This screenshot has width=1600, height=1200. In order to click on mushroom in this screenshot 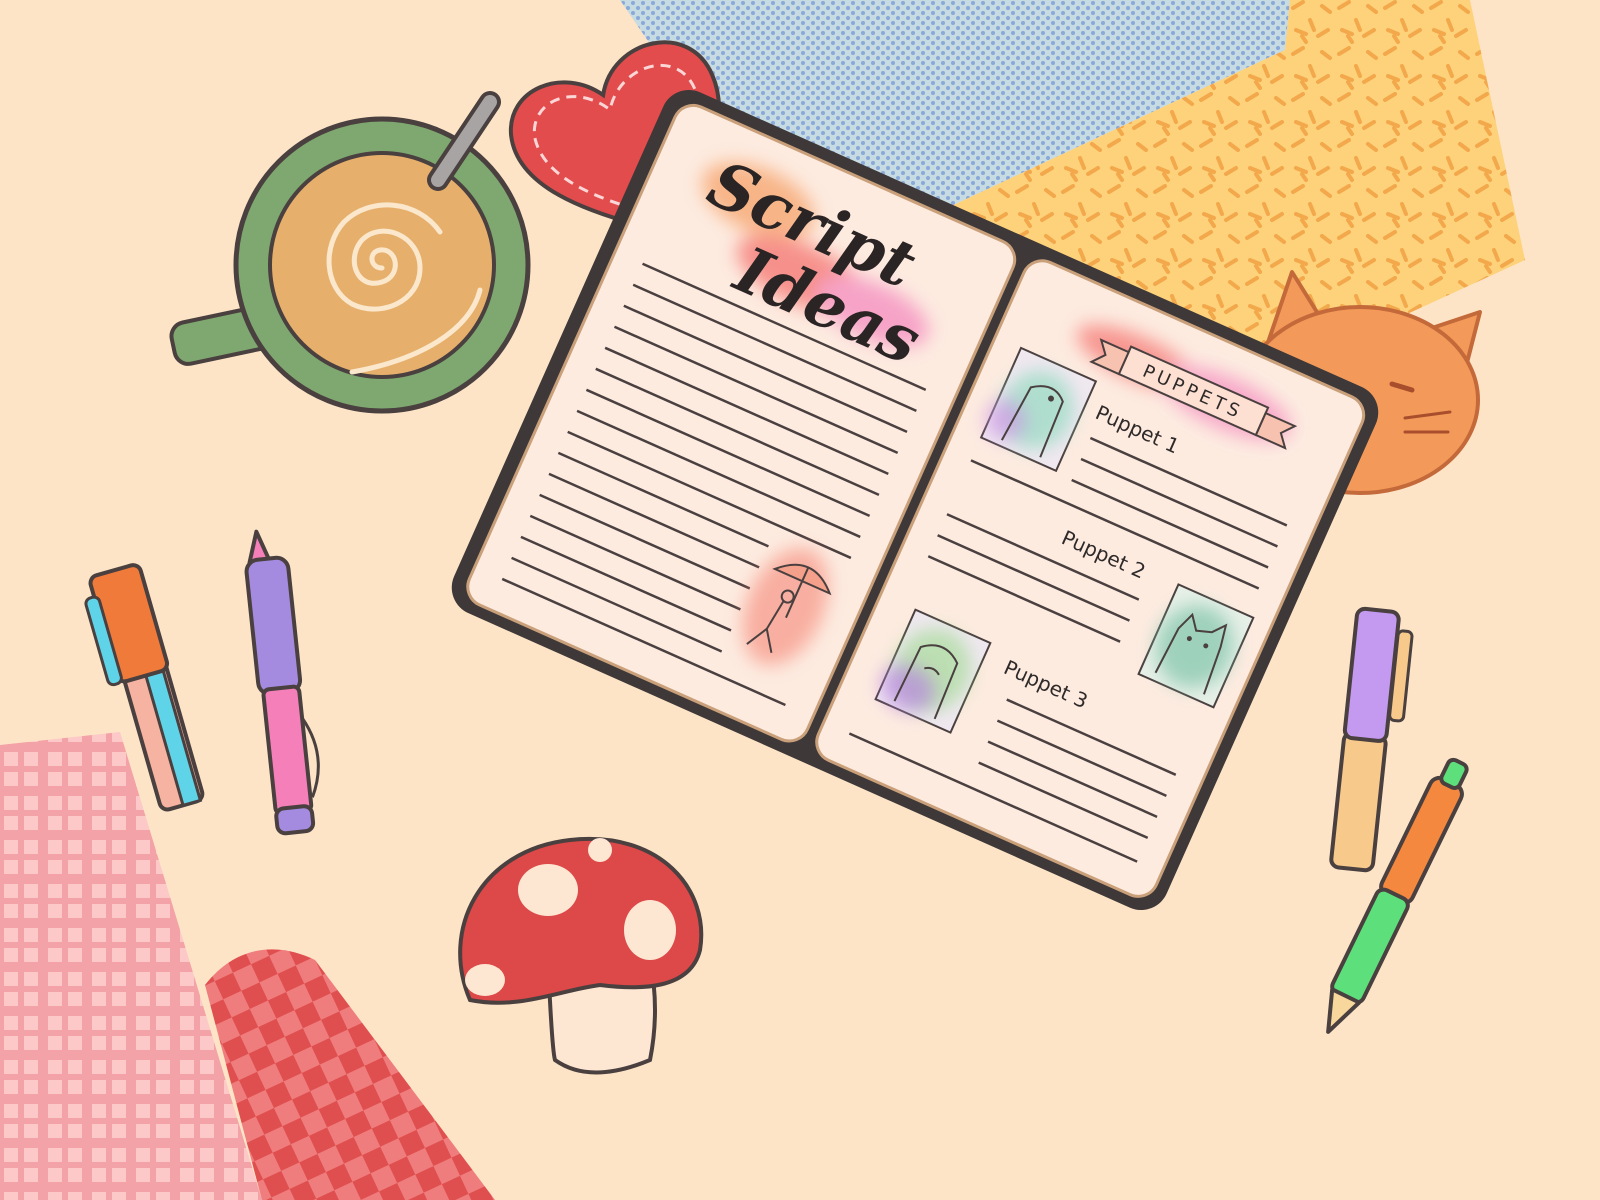, I will do `click(581, 955)`.